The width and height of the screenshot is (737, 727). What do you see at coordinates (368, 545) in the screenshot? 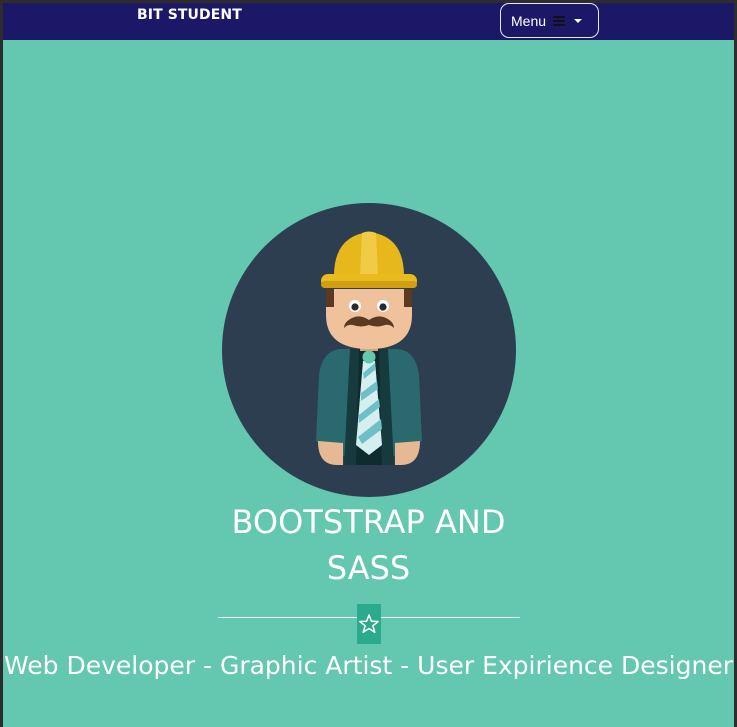
I see `page-title: BOOTSTRAP AND SASS` at bounding box center [368, 545].